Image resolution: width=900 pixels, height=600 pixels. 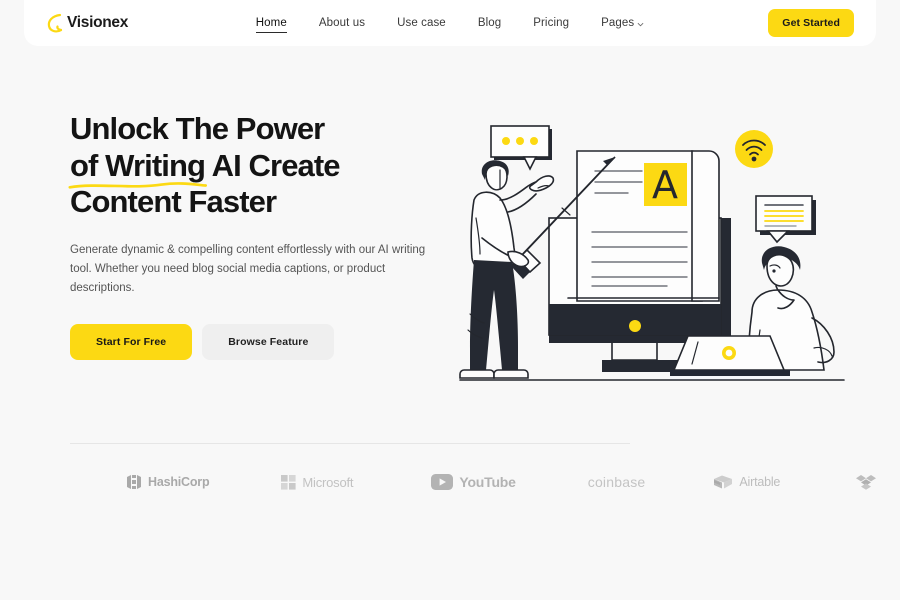 What do you see at coordinates (723, 482) in the screenshot?
I see `airtable-icon` at bounding box center [723, 482].